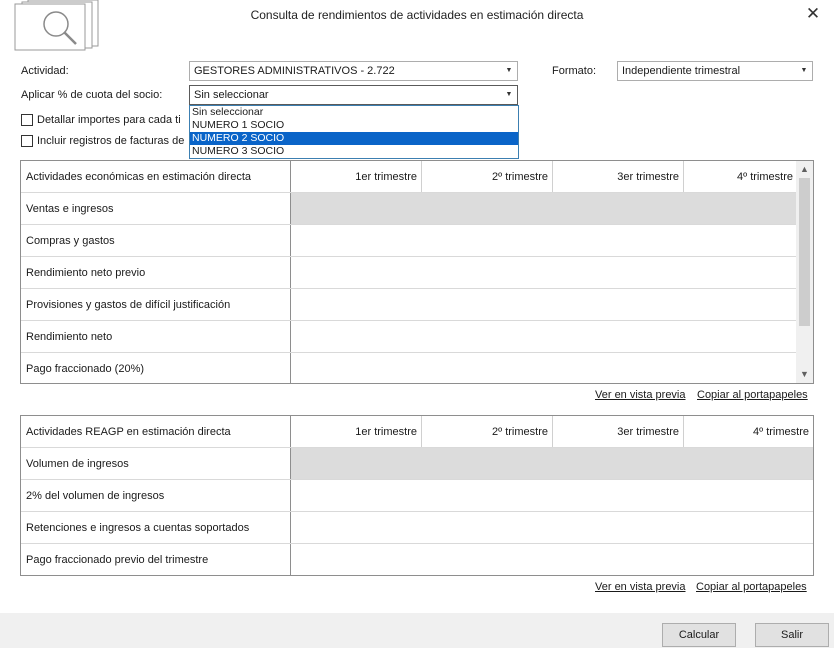 Image resolution: width=834 pixels, height=648 pixels. What do you see at coordinates (804, 169) in the screenshot?
I see `scroll-up-icon: ▲` at bounding box center [804, 169].